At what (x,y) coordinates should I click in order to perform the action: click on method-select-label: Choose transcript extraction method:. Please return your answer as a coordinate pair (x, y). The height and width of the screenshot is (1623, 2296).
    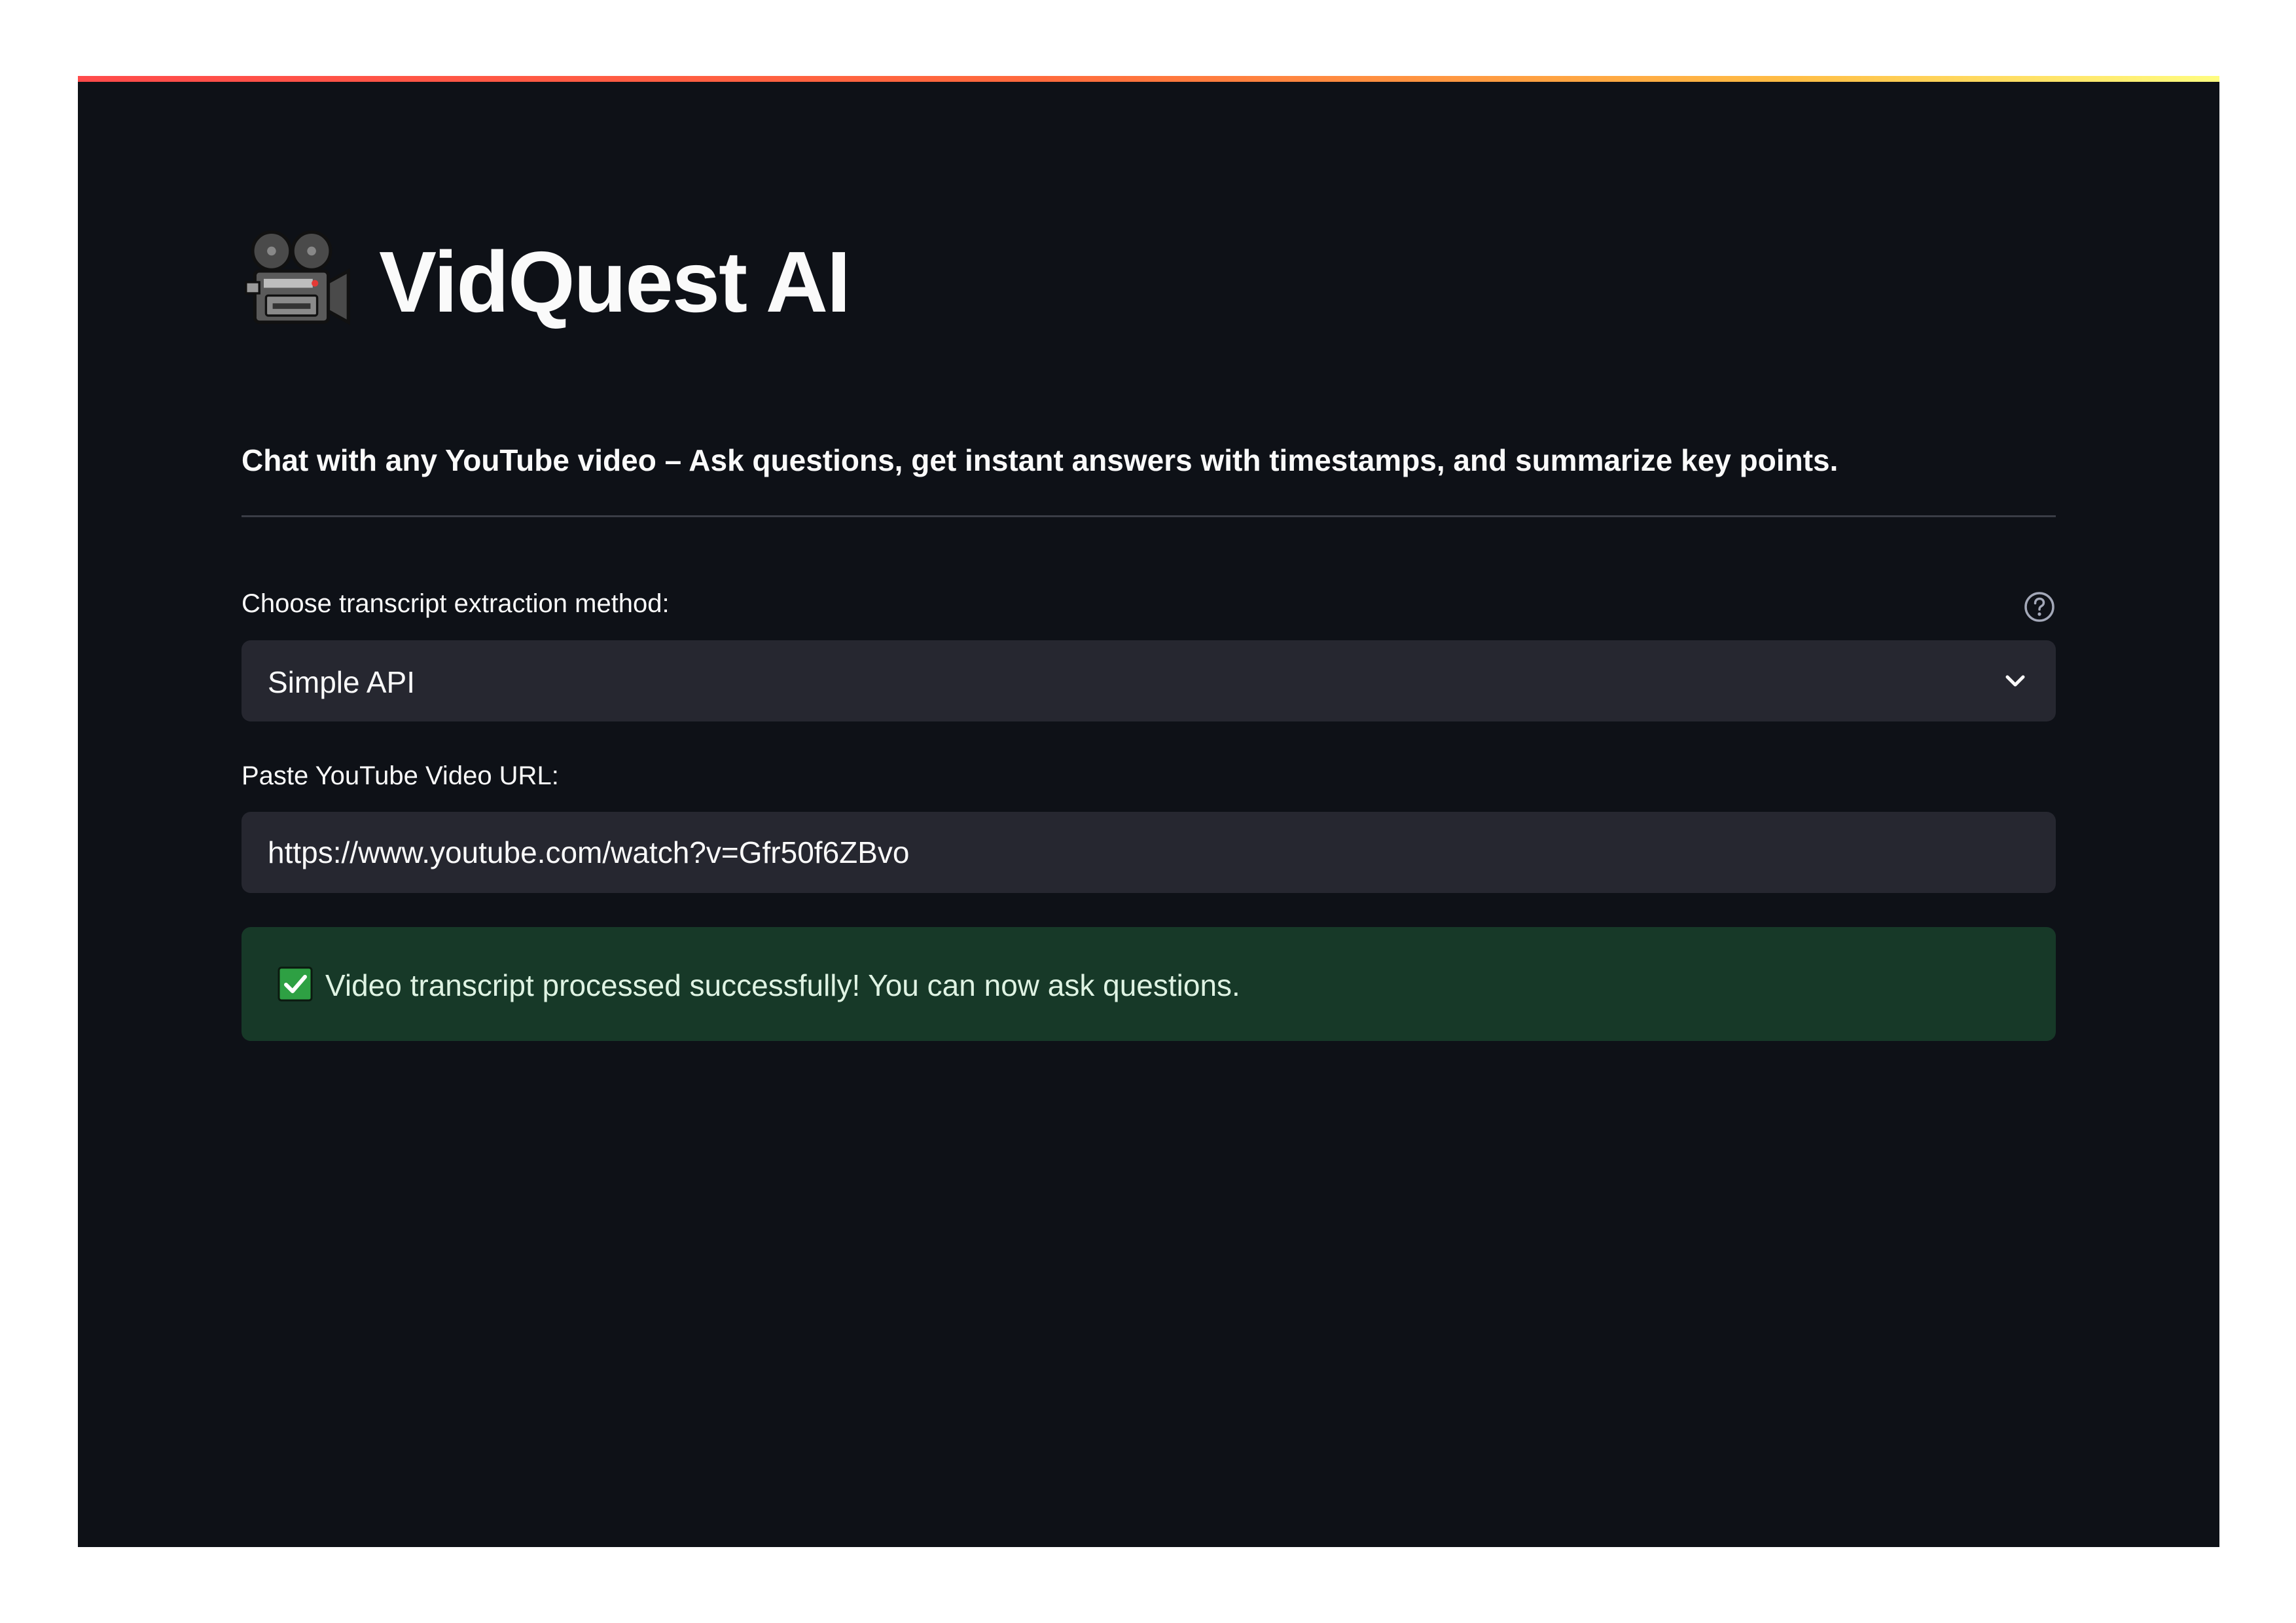
    Looking at the image, I should click on (456, 603).